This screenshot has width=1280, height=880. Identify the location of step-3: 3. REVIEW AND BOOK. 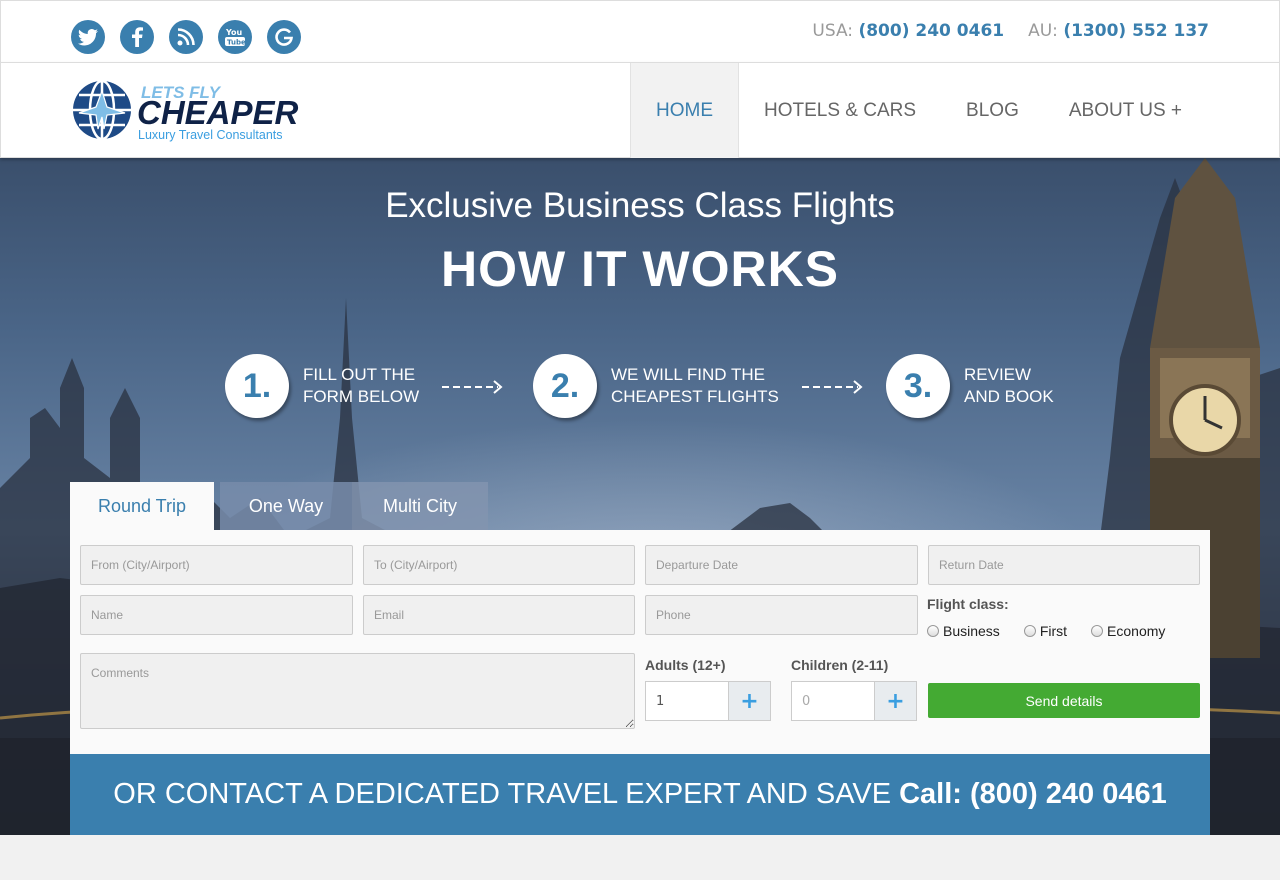
(970, 386).